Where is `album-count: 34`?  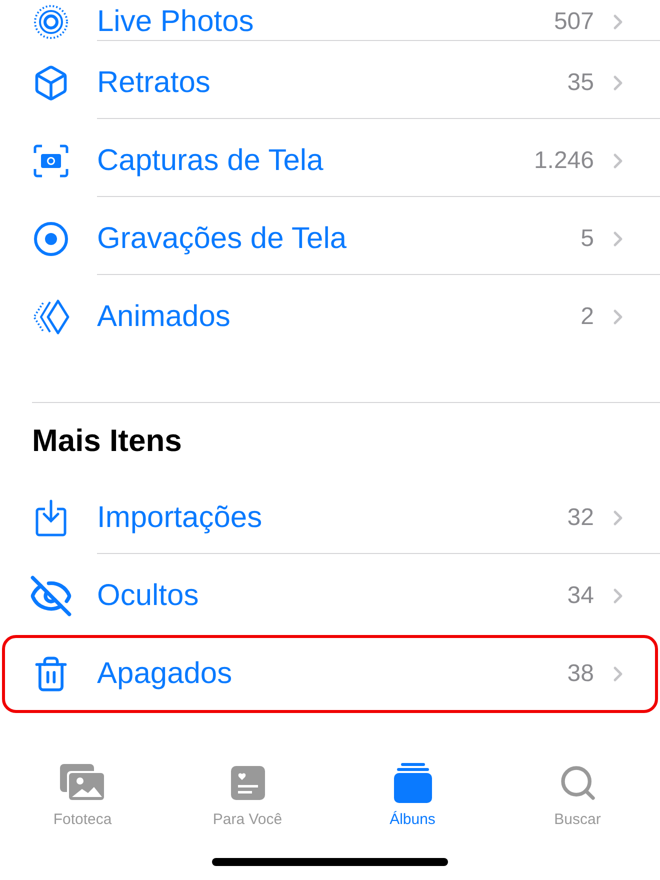
album-count: 34 is located at coordinates (580, 596).